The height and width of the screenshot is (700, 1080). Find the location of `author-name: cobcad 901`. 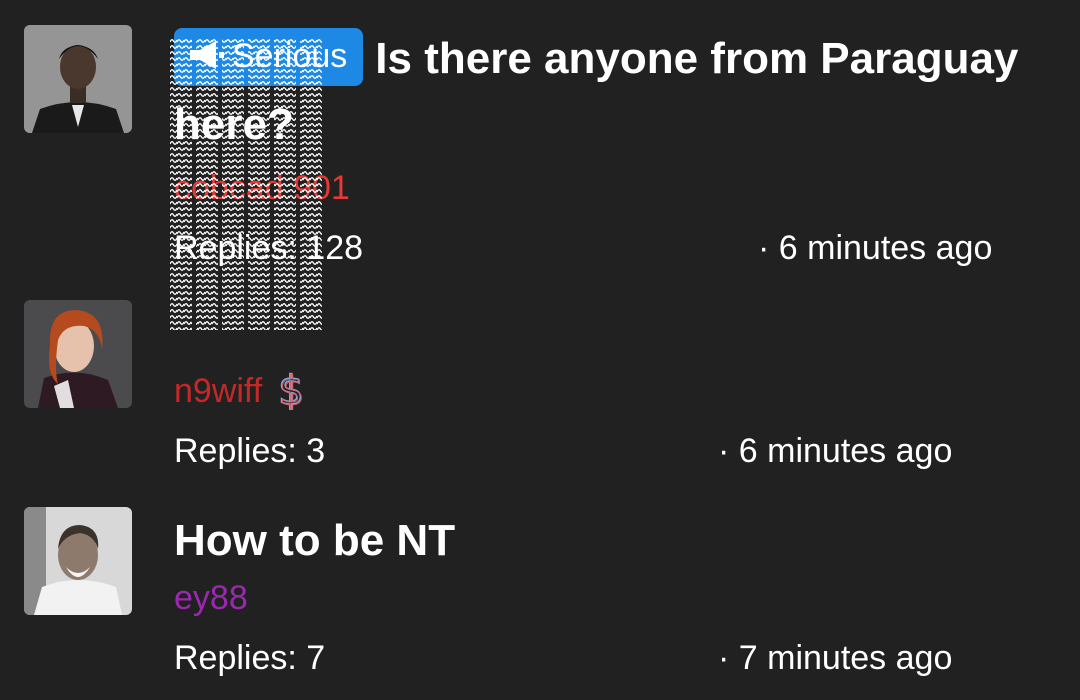

author-name: cobcad 901 is located at coordinates (627, 188).